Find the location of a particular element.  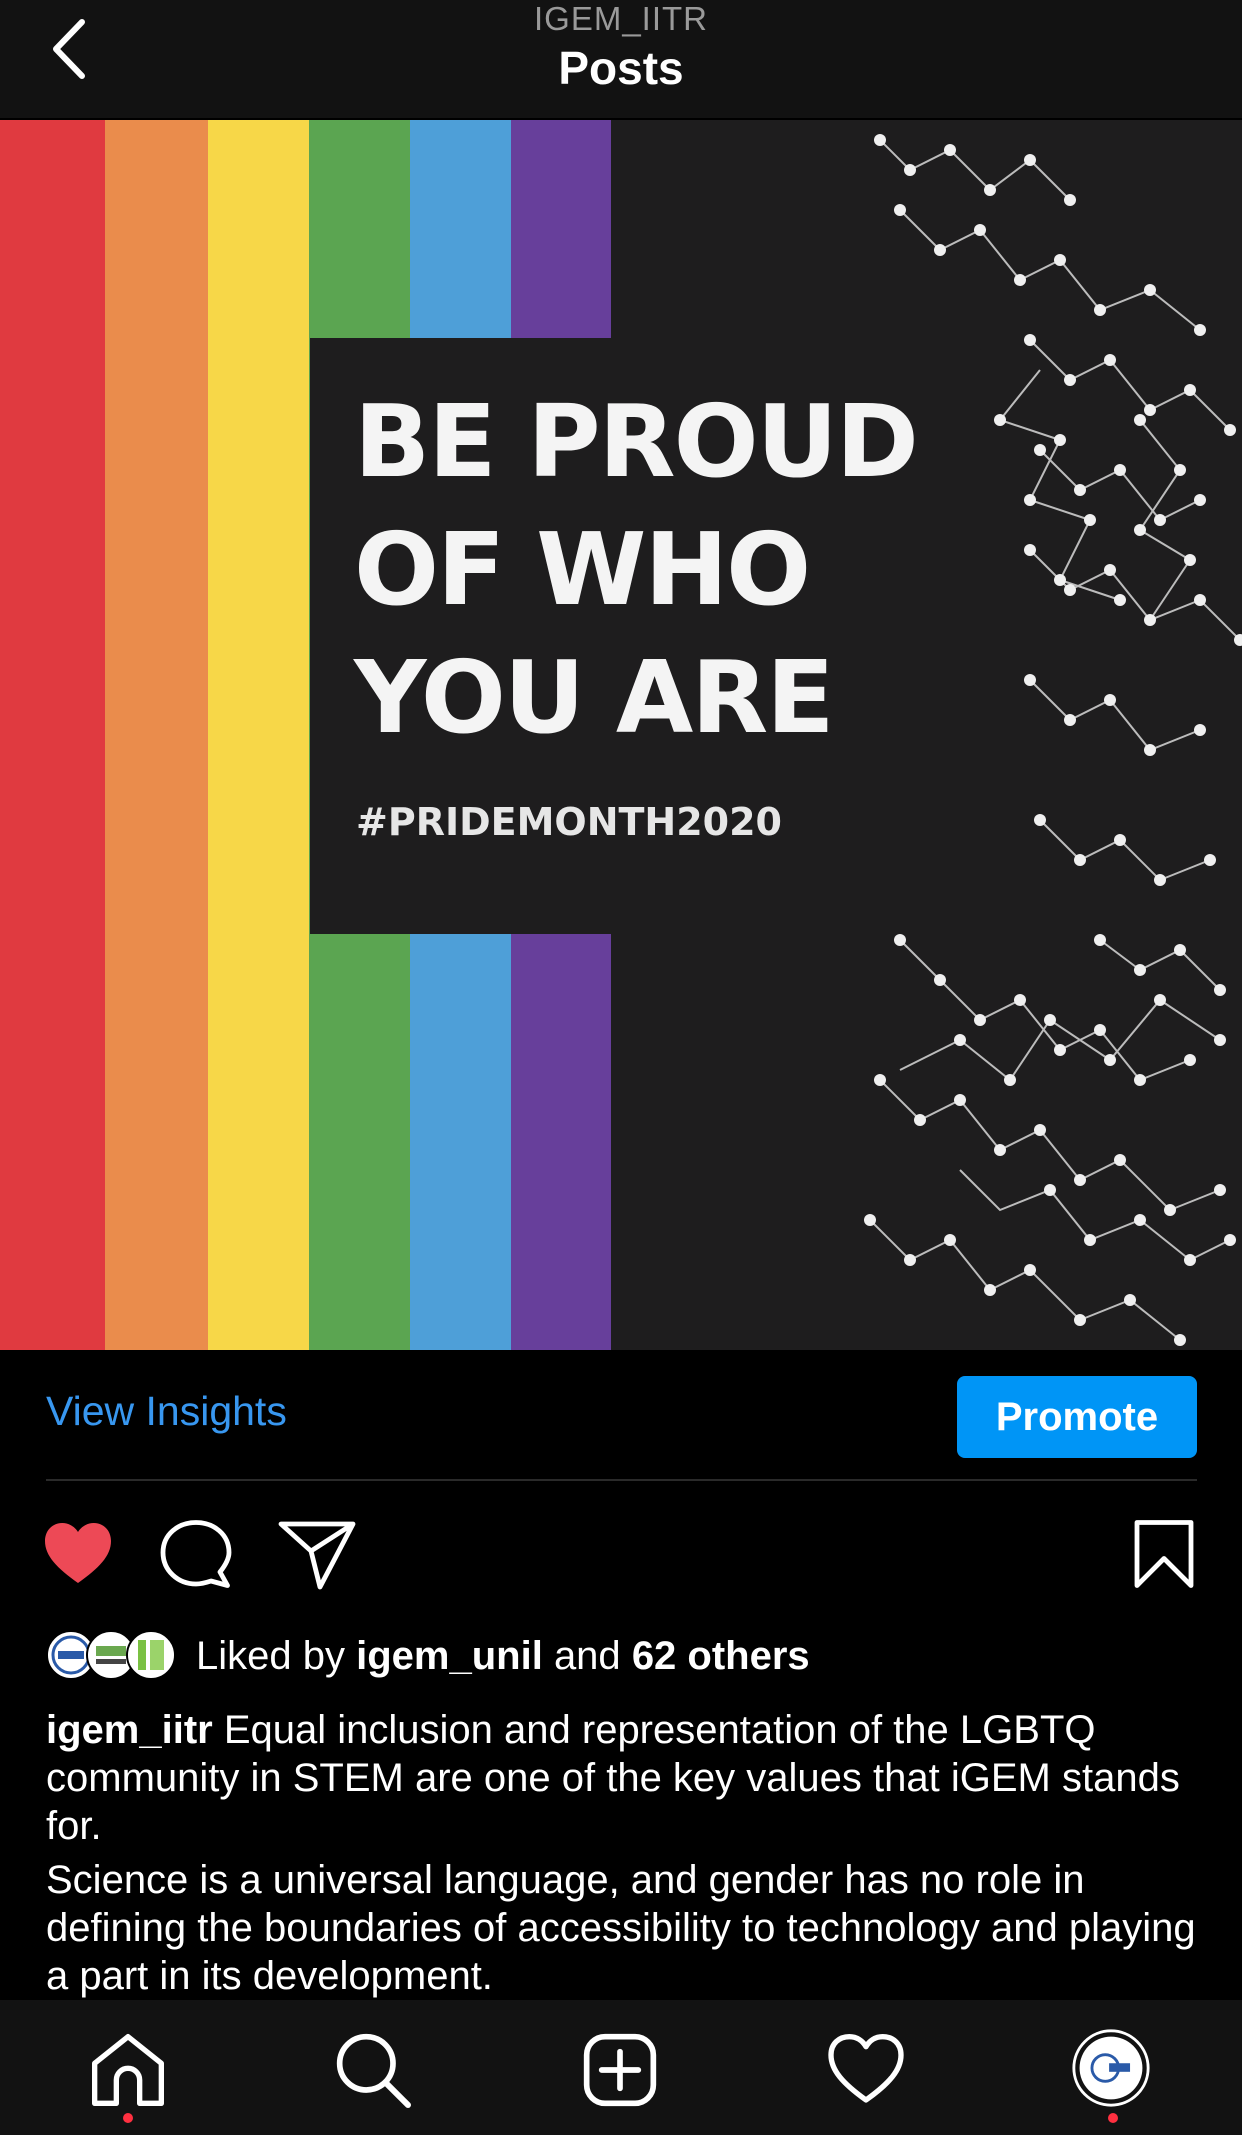

paper-plane-icon is located at coordinates (317, 1555).